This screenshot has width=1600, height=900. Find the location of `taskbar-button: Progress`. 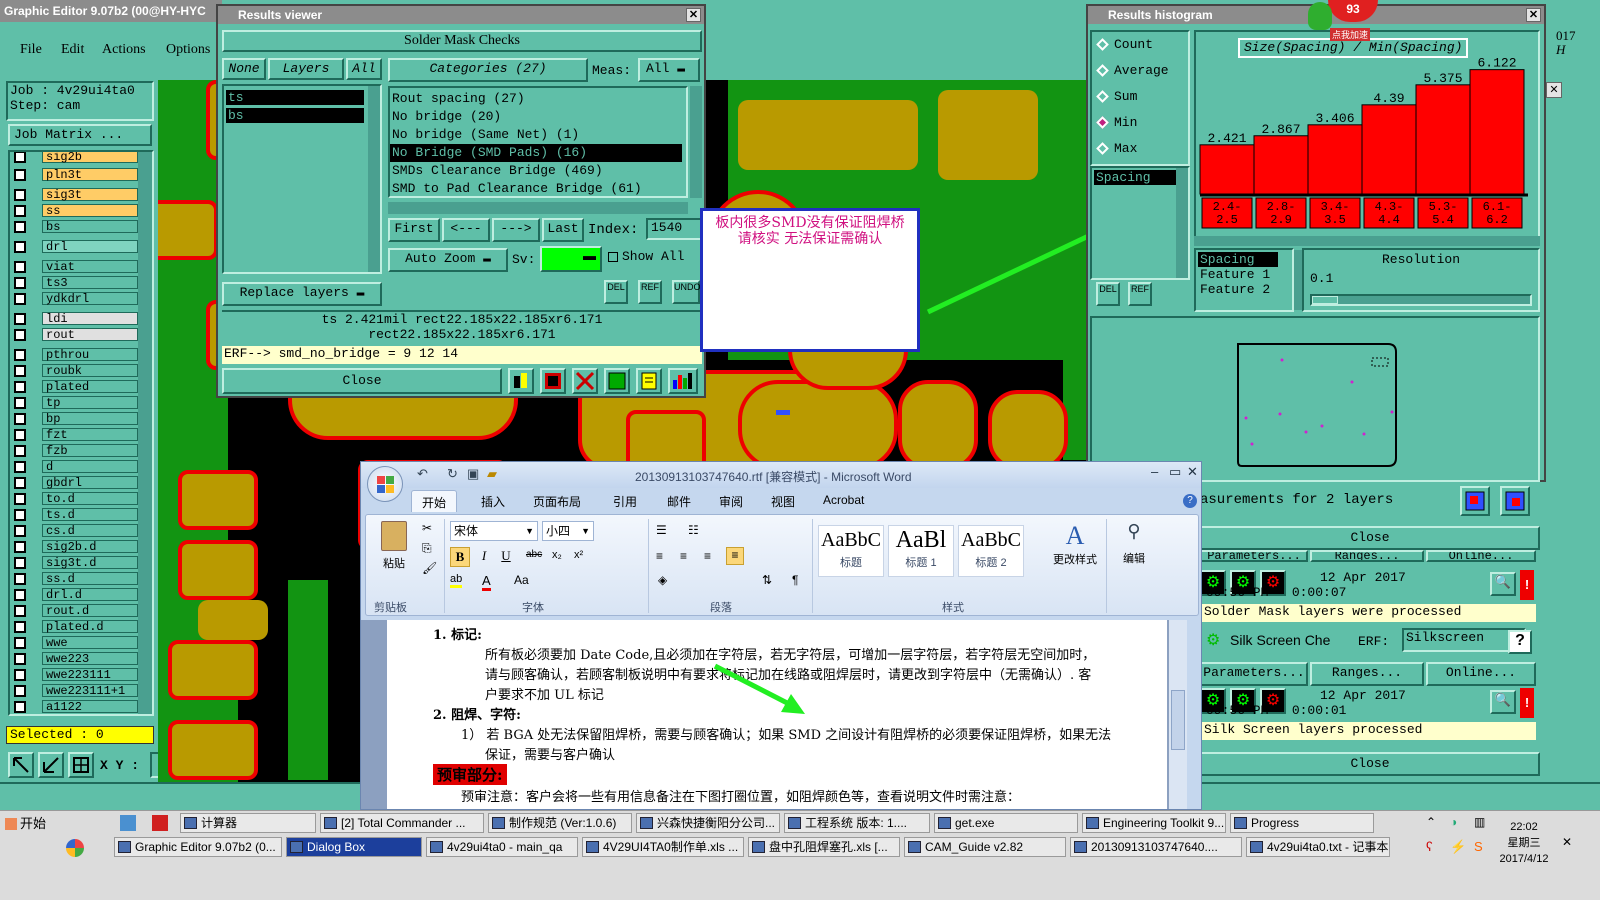

taskbar-button: Progress is located at coordinates (1302, 823).